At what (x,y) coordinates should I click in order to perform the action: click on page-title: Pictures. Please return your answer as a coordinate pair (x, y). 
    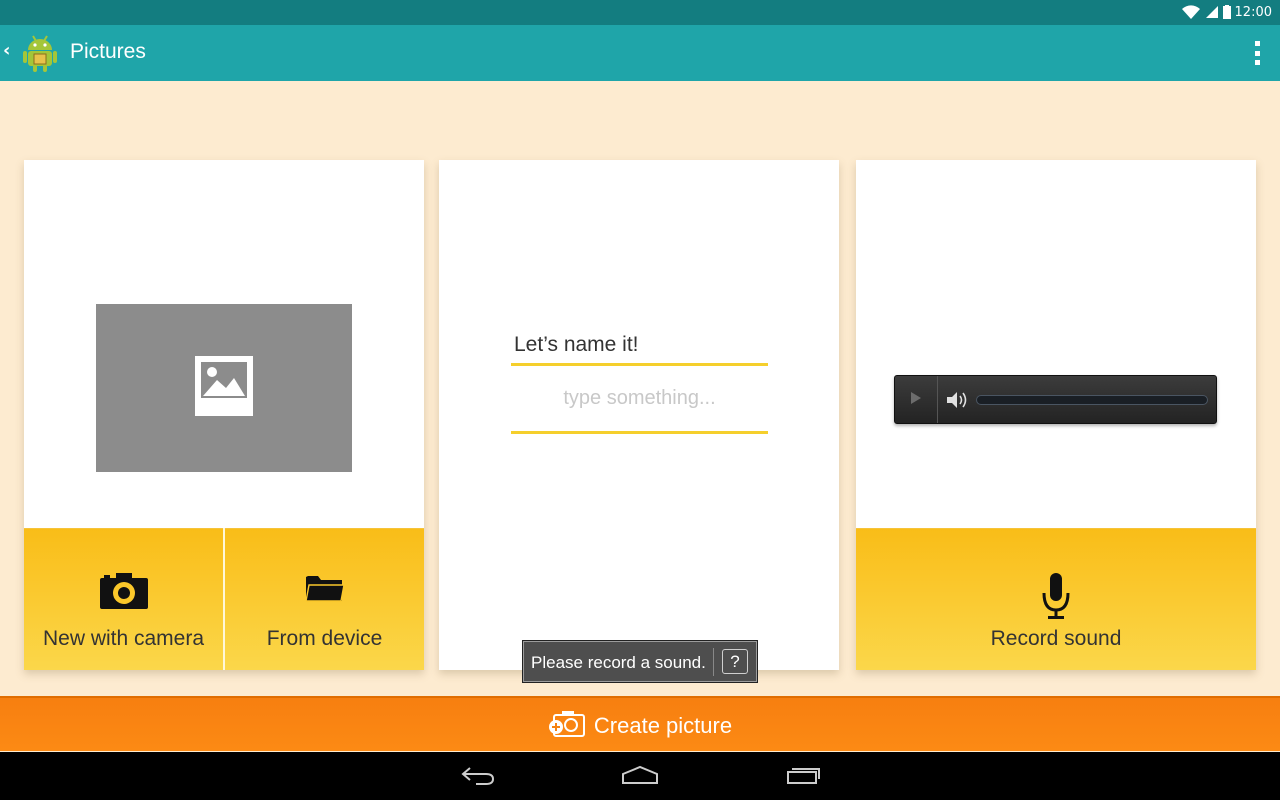
    Looking at the image, I should click on (108, 51).